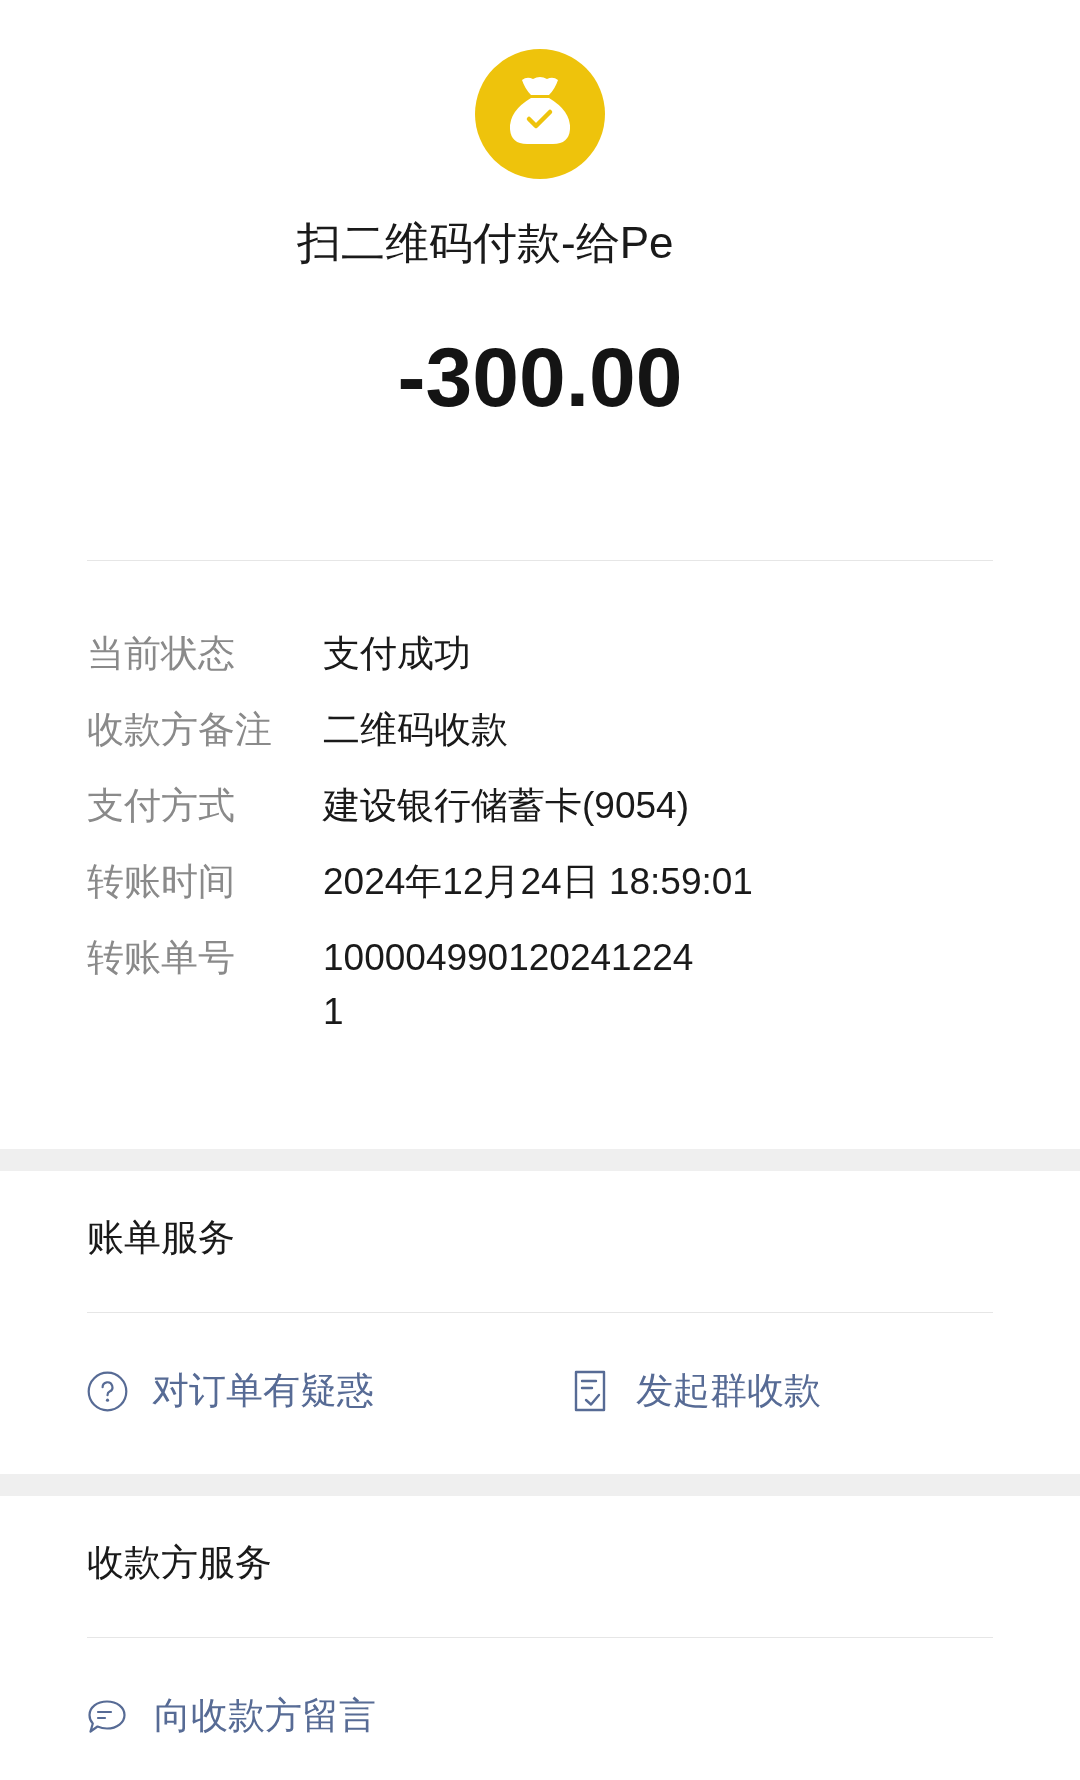 The height and width of the screenshot is (1780, 1080). Describe the element at coordinates (107, 1391) in the screenshot. I see `help-icon` at that location.